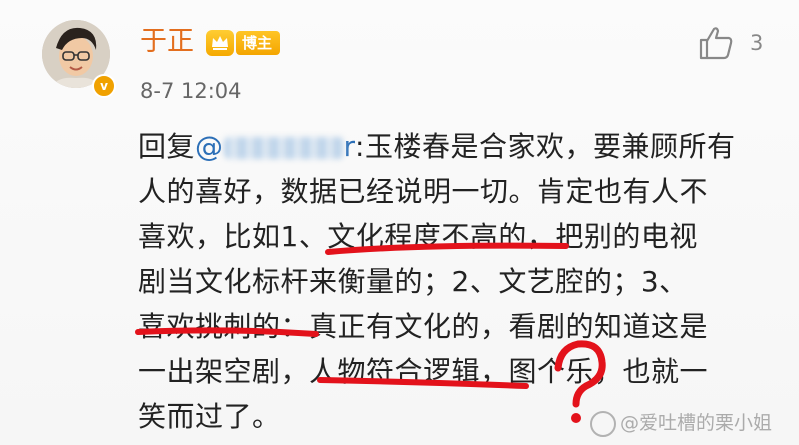 This screenshot has height=445, width=799. What do you see at coordinates (283, 148) in the screenshot?
I see `blurred-username` at bounding box center [283, 148].